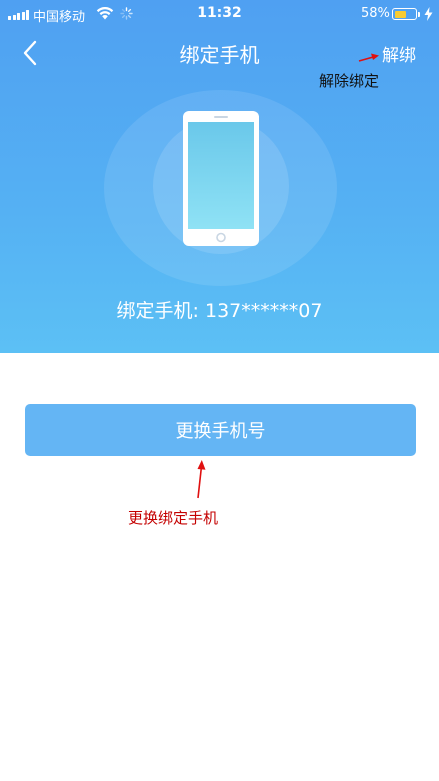 Image resolution: width=439 pixels, height=781 pixels. I want to click on change-phone-annotation: 更换绑定手机, so click(173, 518).